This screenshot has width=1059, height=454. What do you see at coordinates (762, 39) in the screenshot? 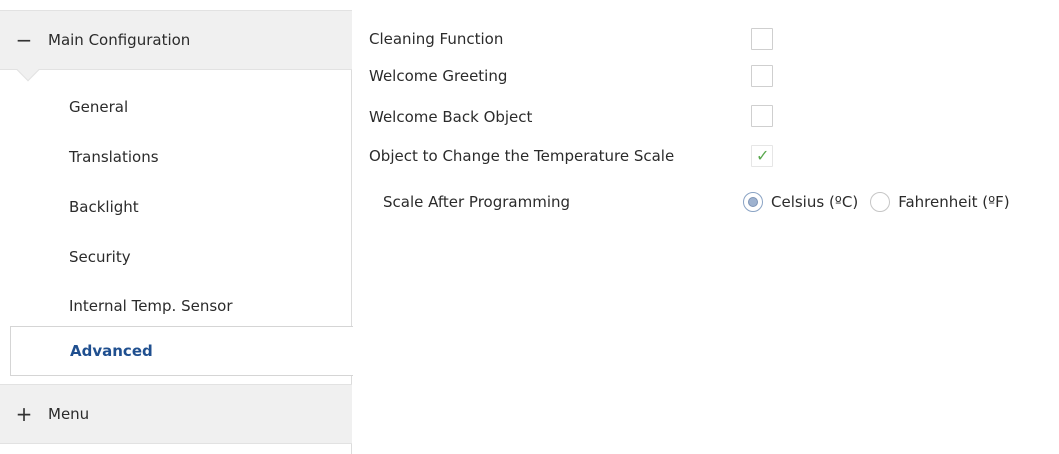
I see `cleaning-function-checkbox` at bounding box center [762, 39].